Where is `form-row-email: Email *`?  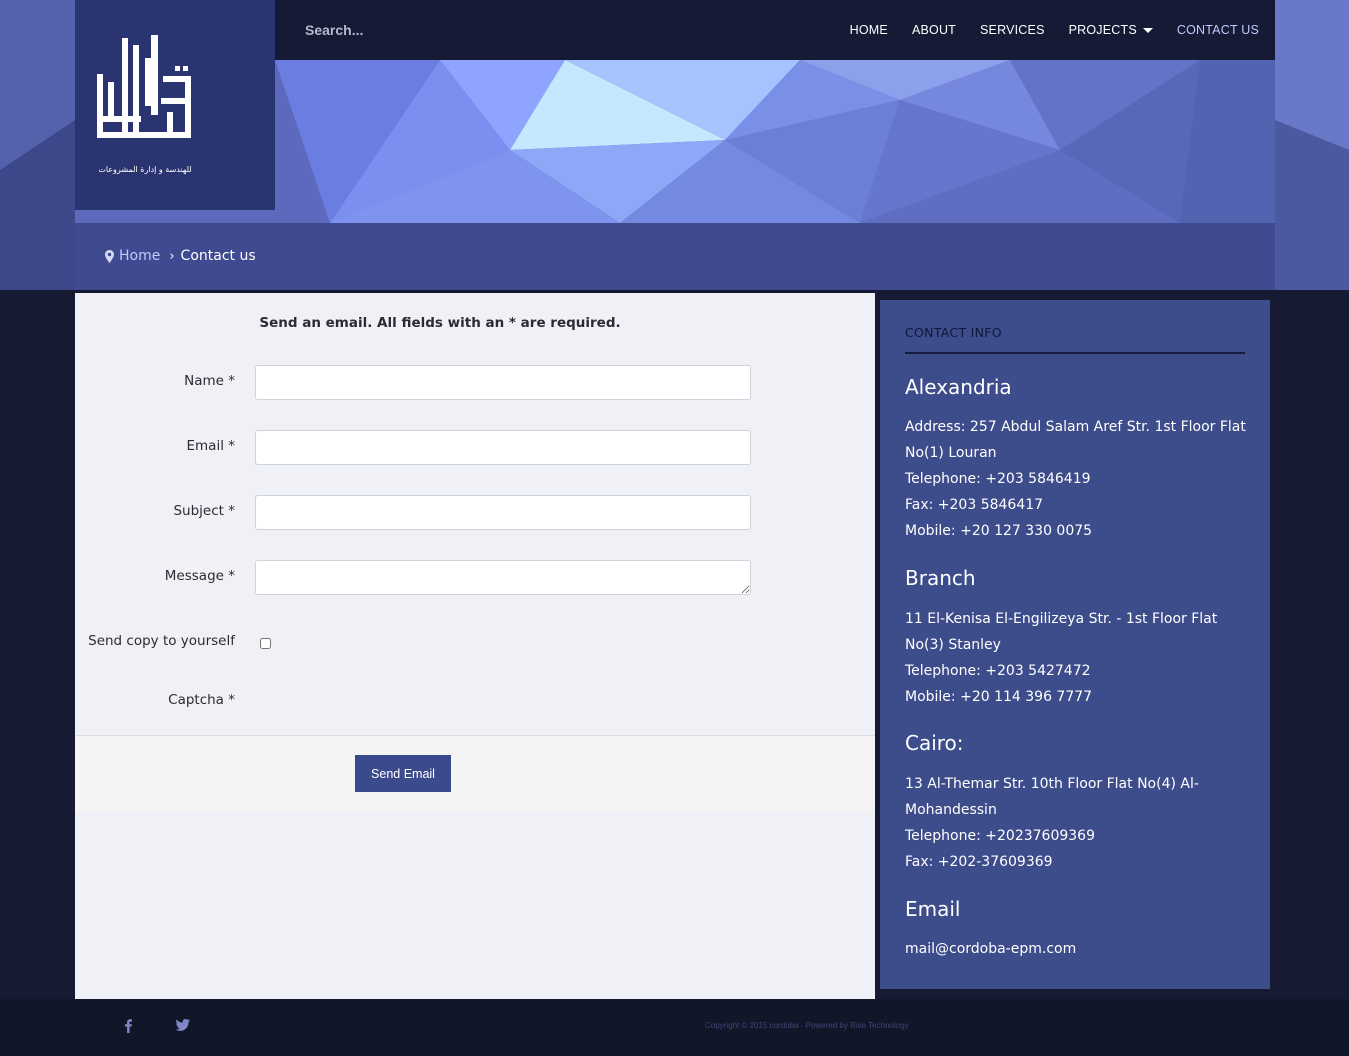 form-row-email: Email * is located at coordinates (475, 447).